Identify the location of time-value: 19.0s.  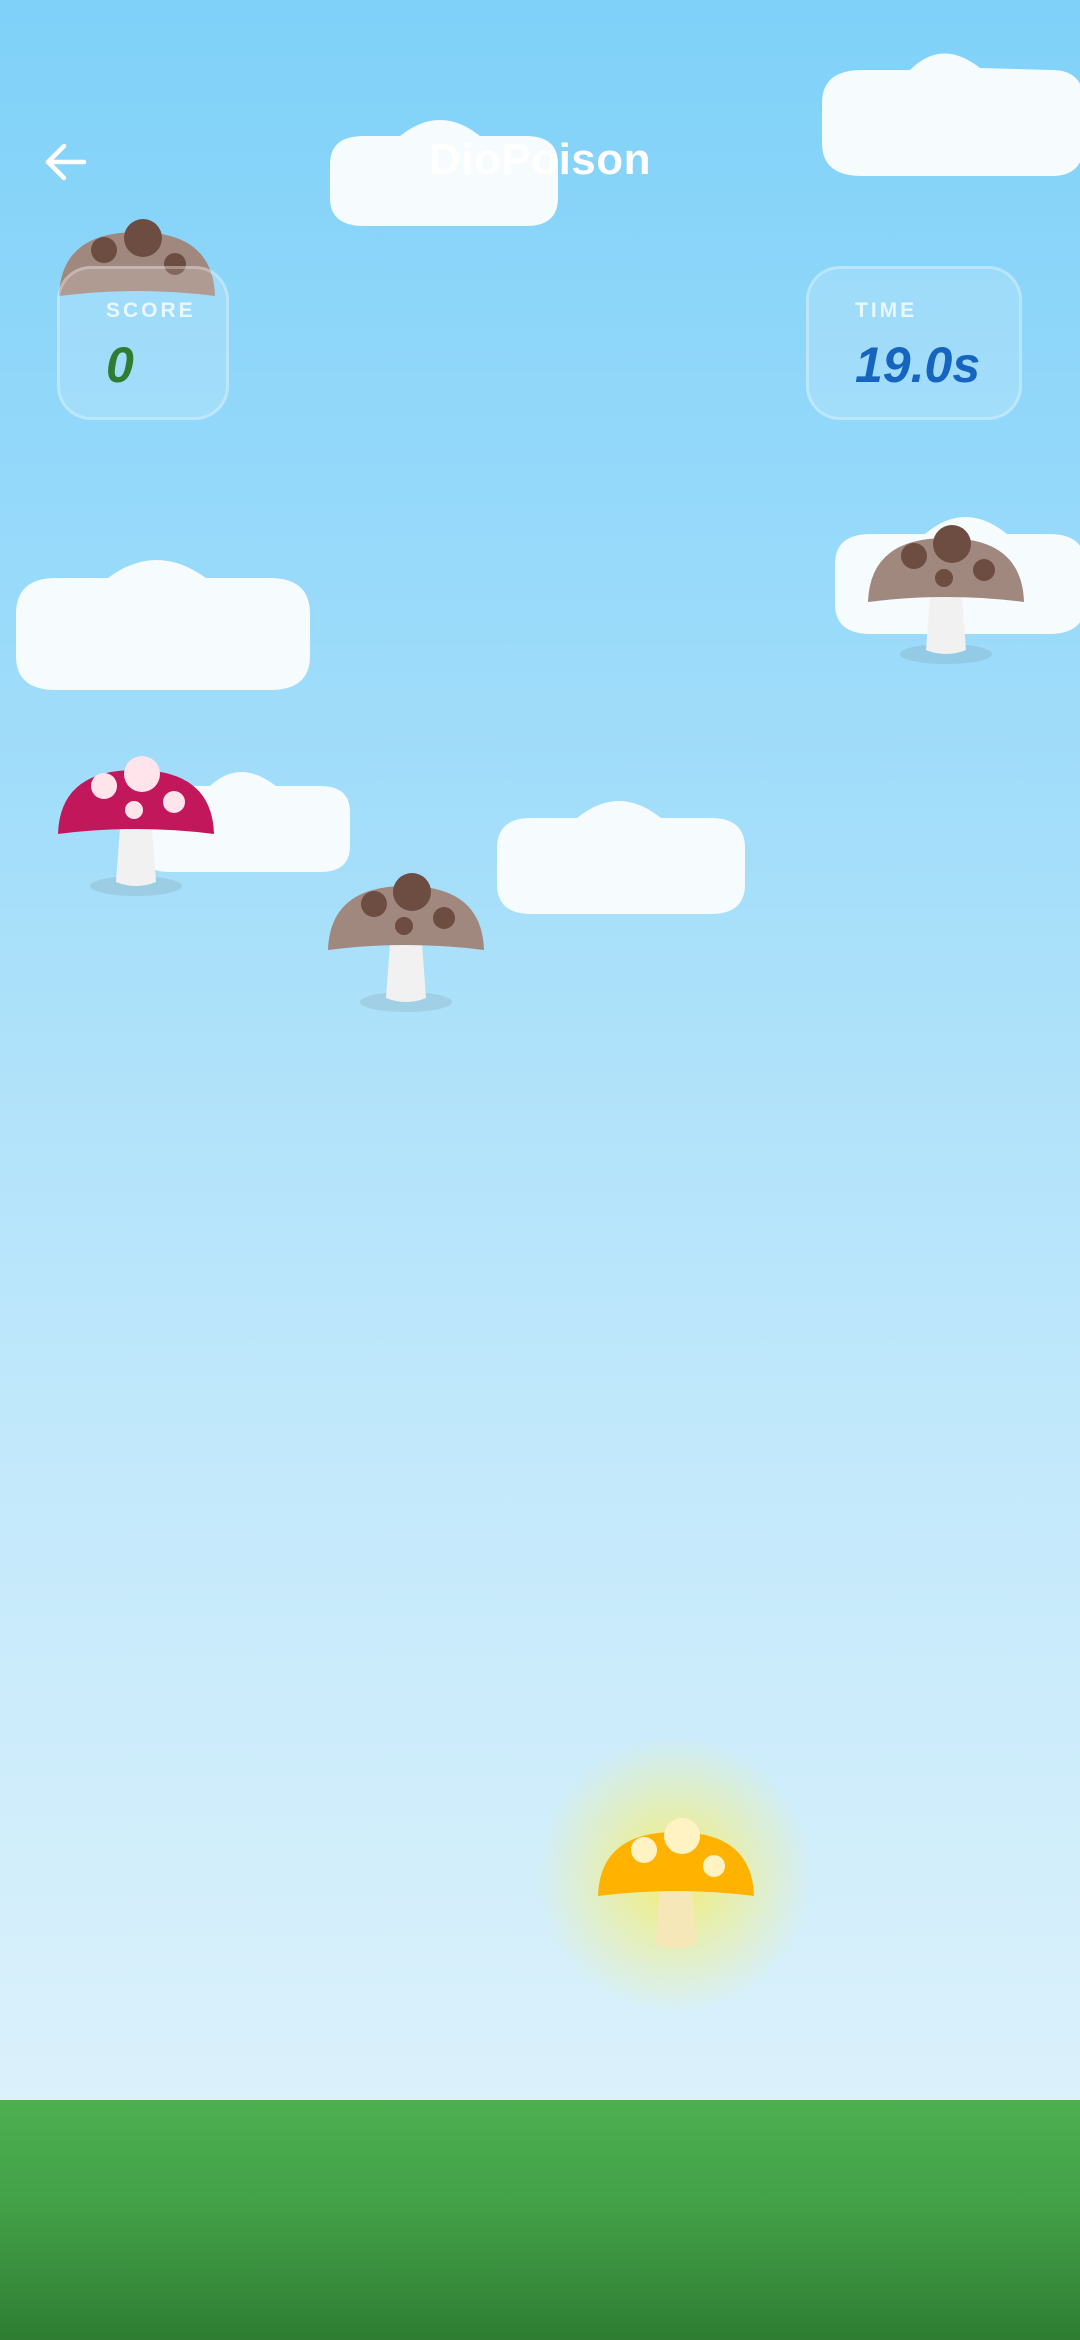
(918, 365).